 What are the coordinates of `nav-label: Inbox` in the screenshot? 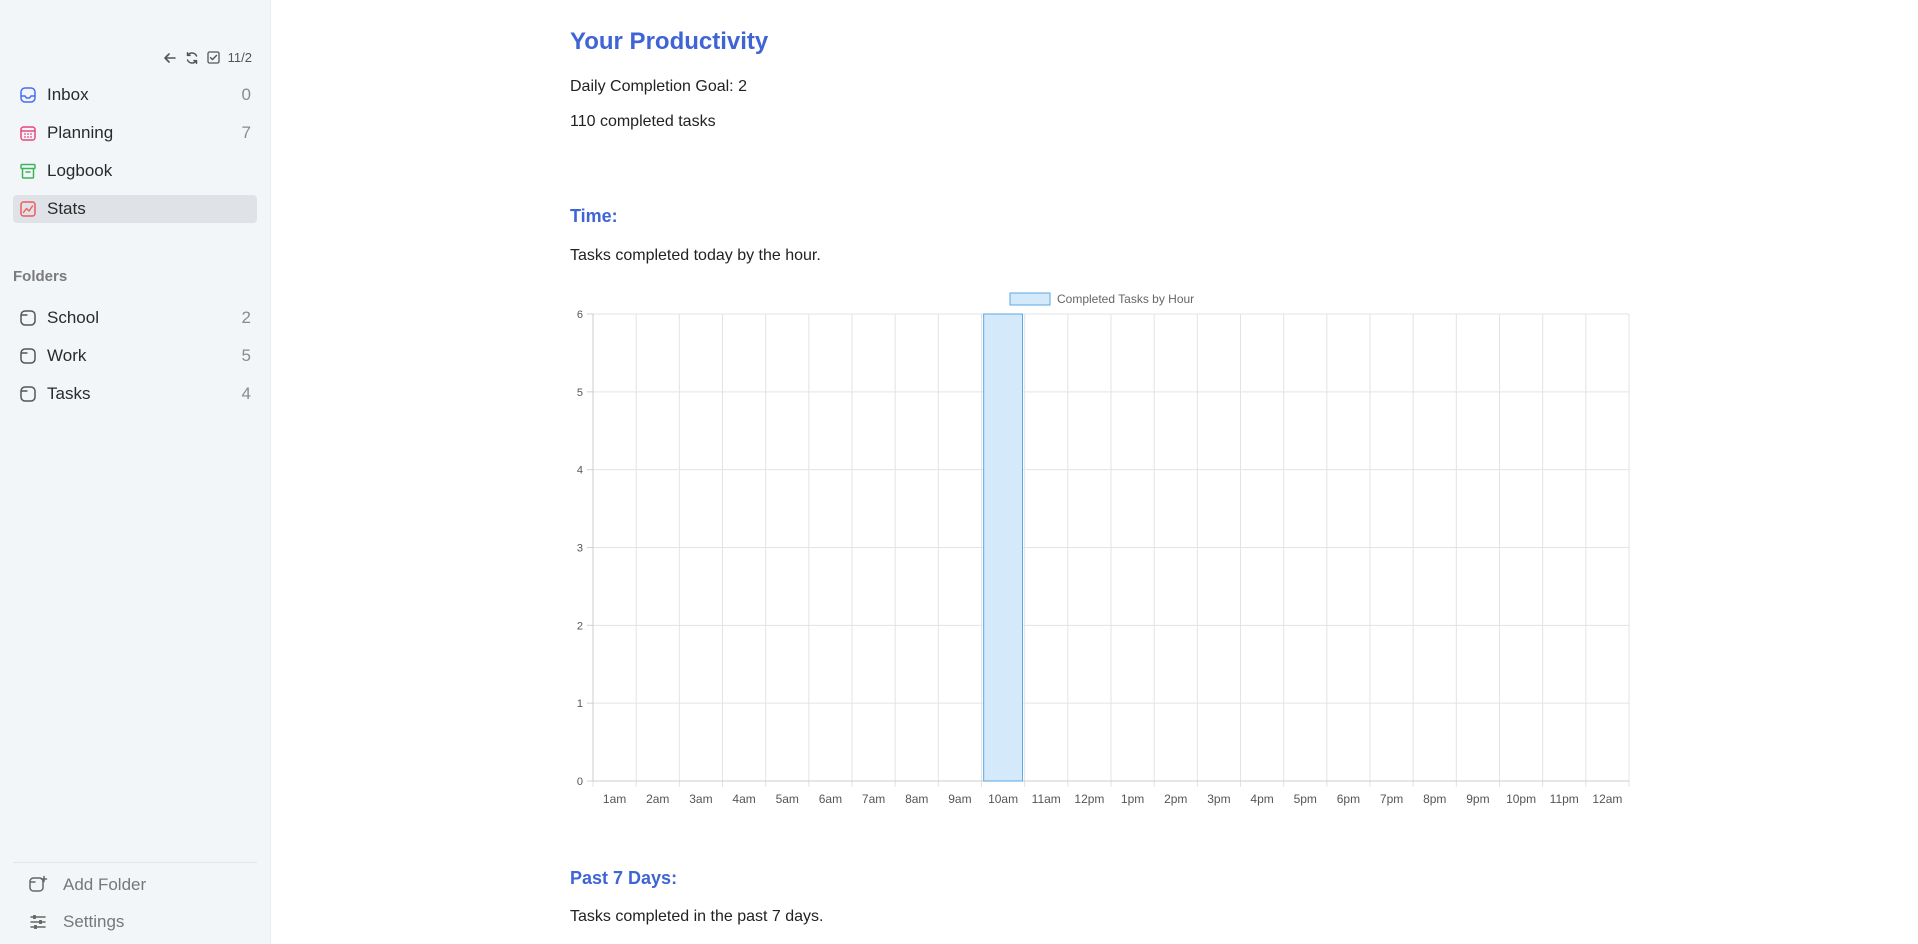 It's located at (68, 94).